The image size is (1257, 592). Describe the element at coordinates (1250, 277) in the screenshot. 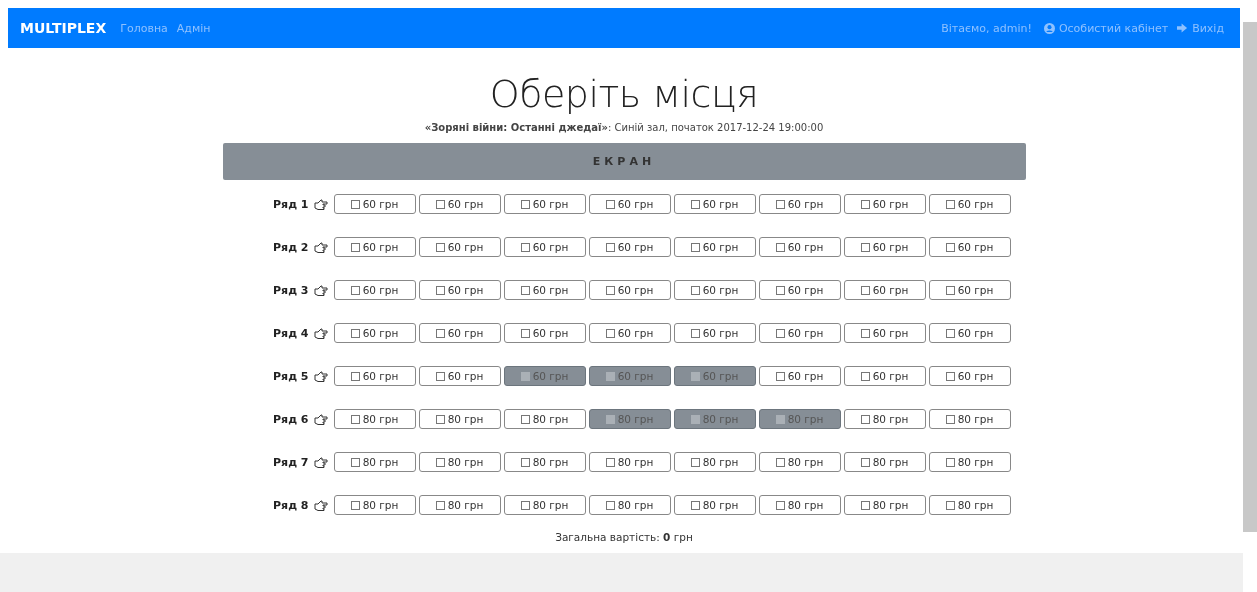

I see `scrollbar-thumb` at that location.